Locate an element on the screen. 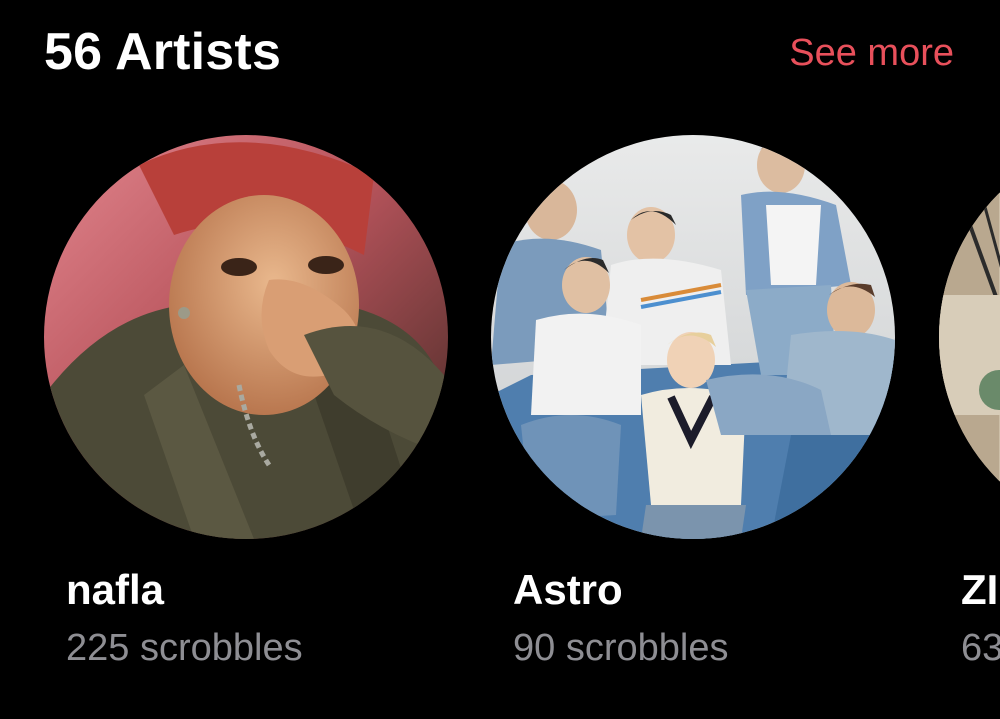  artist-card: ZI 63 is located at coordinates (969, 402).